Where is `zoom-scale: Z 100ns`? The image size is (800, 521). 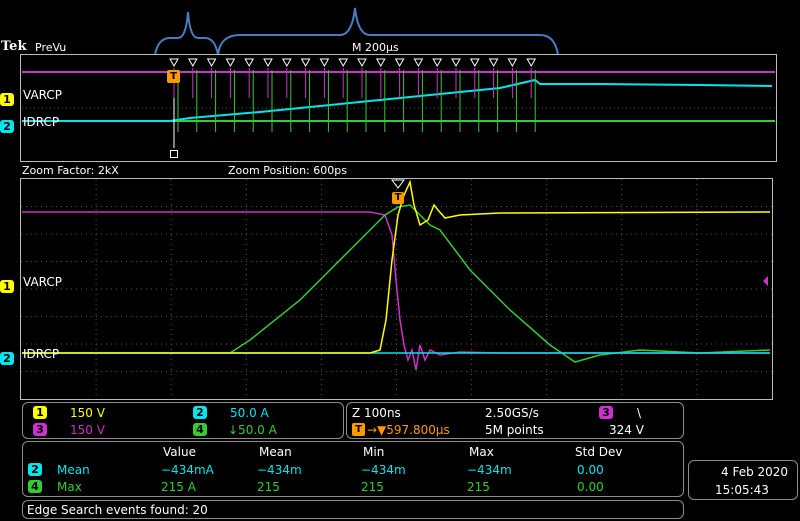 zoom-scale: Z 100ns is located at coordinates (376, 413).